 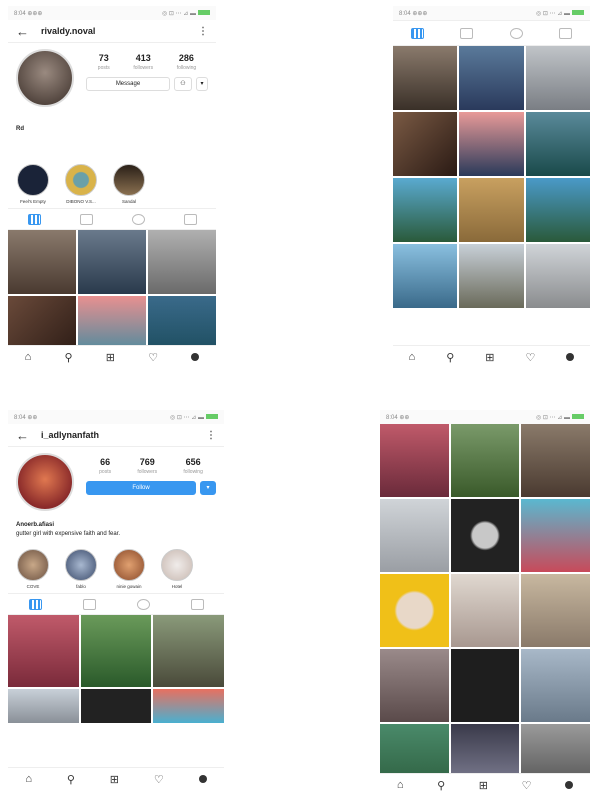 What do you see at coordinates (128, 84) in the screenshot?
I see `message-button: Message` at bounding box center [128, 84].